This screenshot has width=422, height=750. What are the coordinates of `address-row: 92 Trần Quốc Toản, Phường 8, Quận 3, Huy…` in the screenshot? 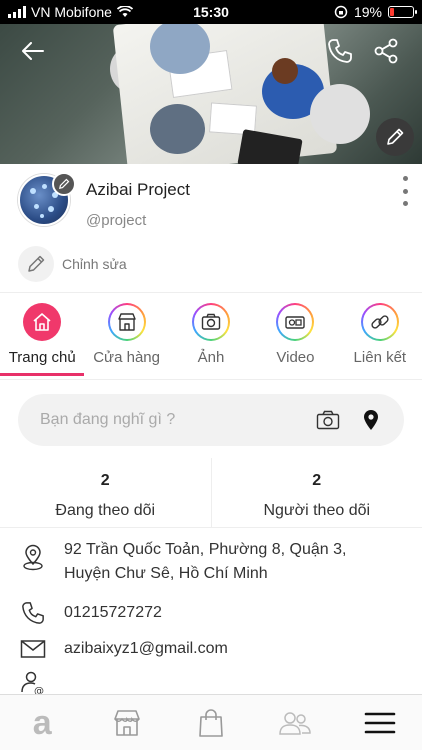 It's located at (211, 567).